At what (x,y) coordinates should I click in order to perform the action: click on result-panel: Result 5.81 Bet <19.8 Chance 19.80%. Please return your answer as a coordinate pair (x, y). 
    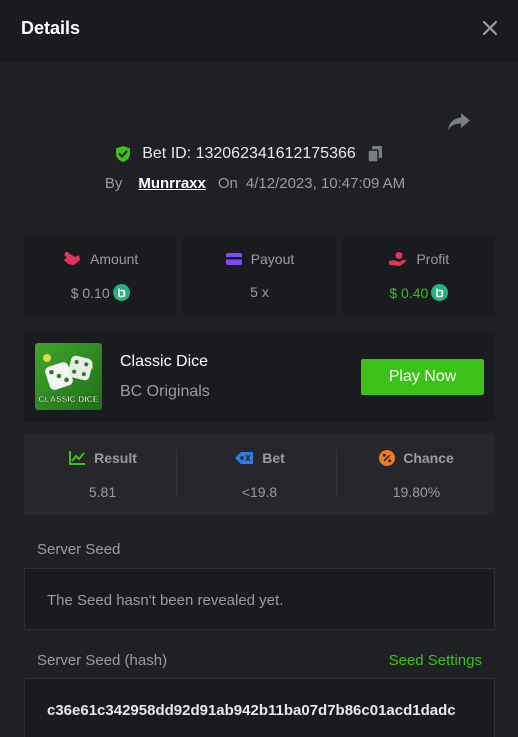
    Looking at the image, I should click on (259, 474).